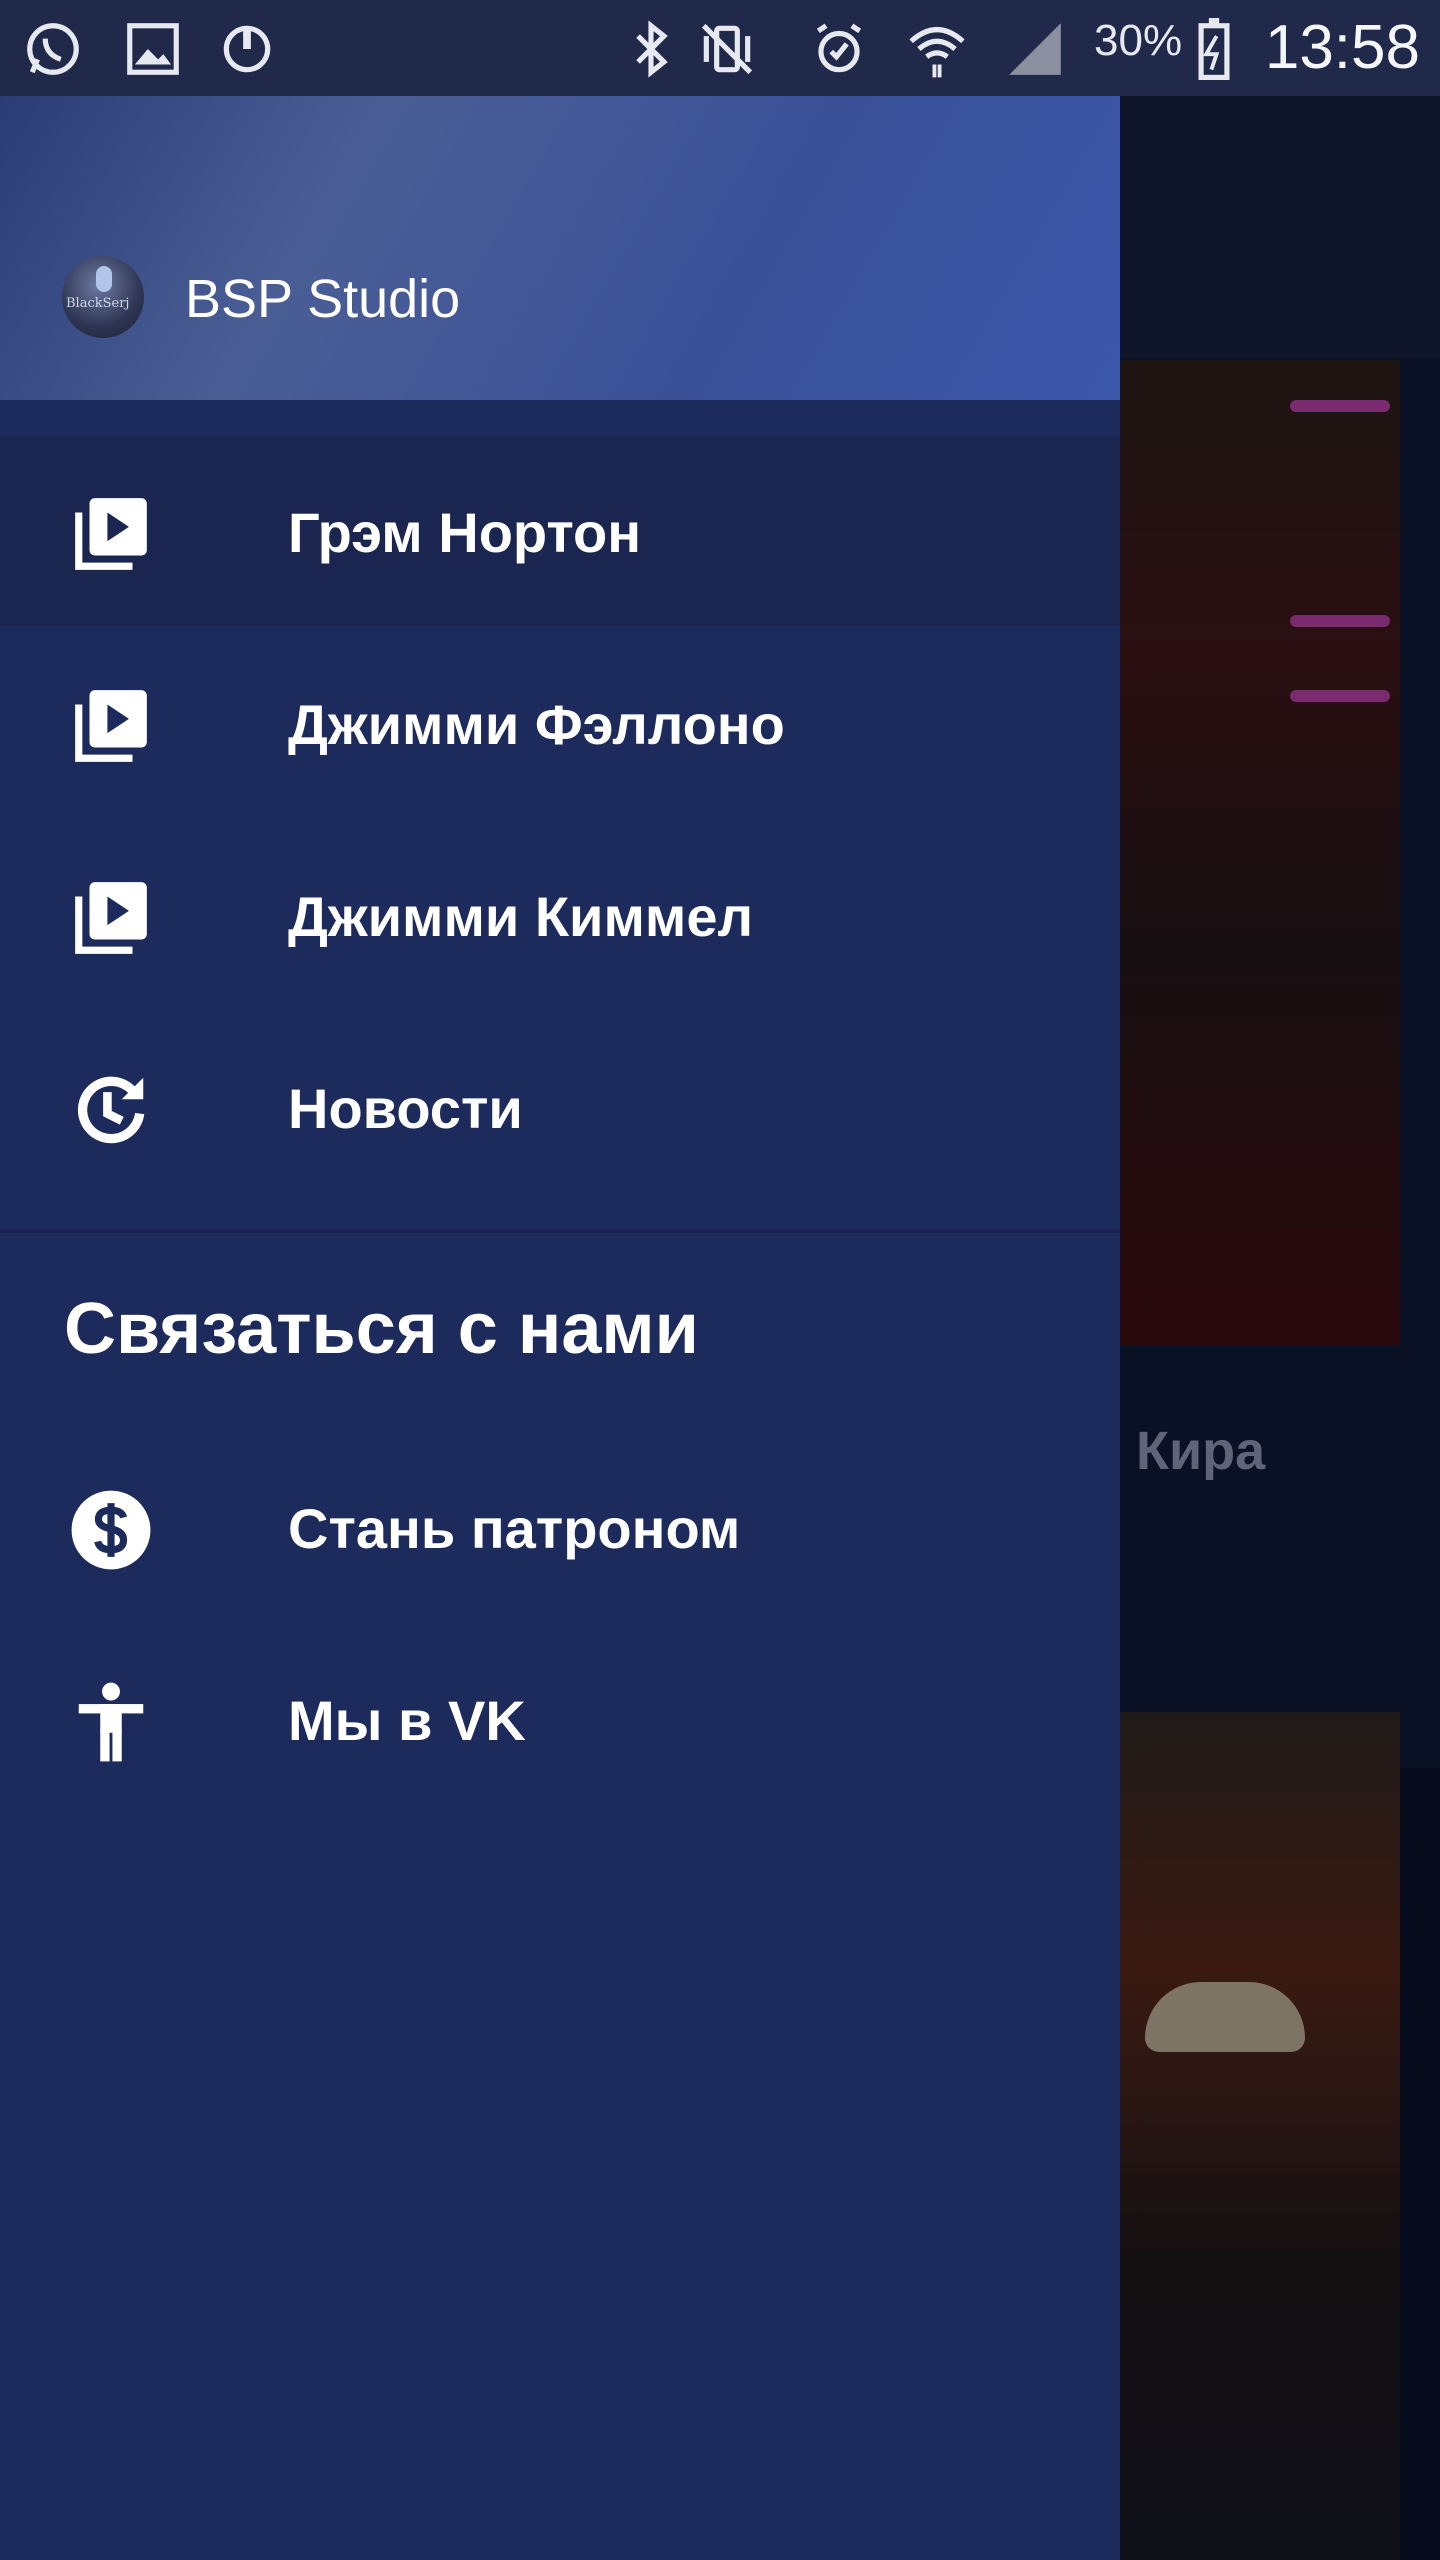 The width and height of the screenshot is (1440, 2560). Describe the element at coordinates (111, 1110) in the screenshot. I see `history-icon` at that location.